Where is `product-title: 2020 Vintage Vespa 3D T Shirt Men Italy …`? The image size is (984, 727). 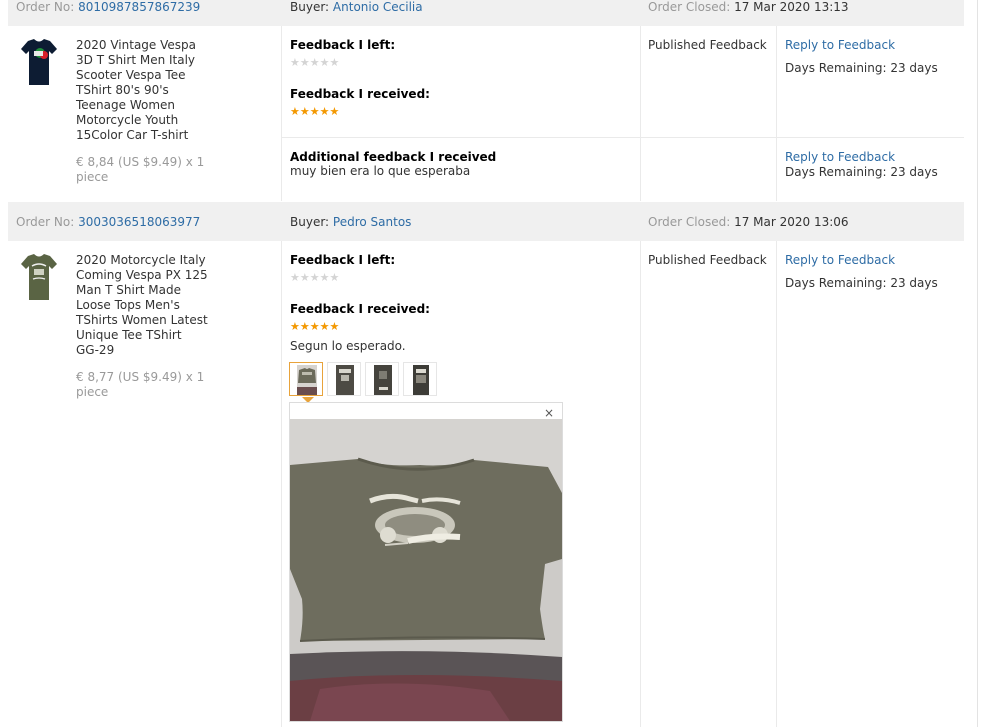 product-title: 2020 Vintage Vespa 3D T Shirt Men Italy … is located at coordinates (142, 90).